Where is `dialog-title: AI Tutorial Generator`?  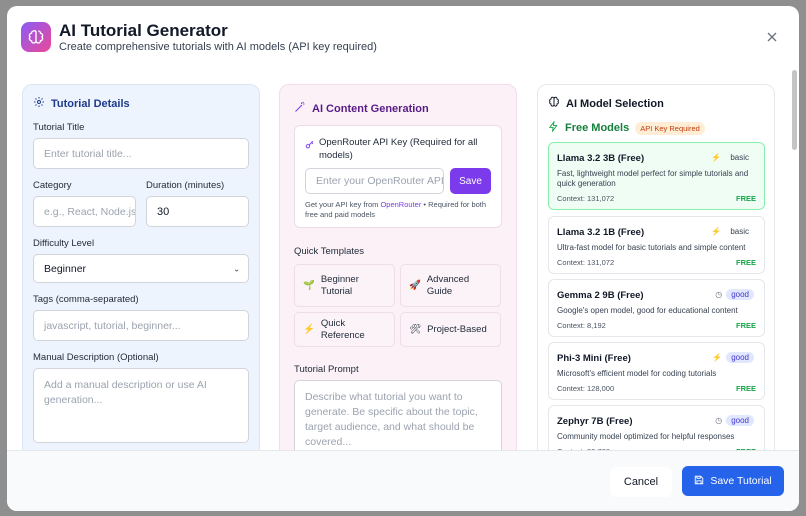
dialog-title: AI Tutorial Generator is located at coordinates (143, 30).